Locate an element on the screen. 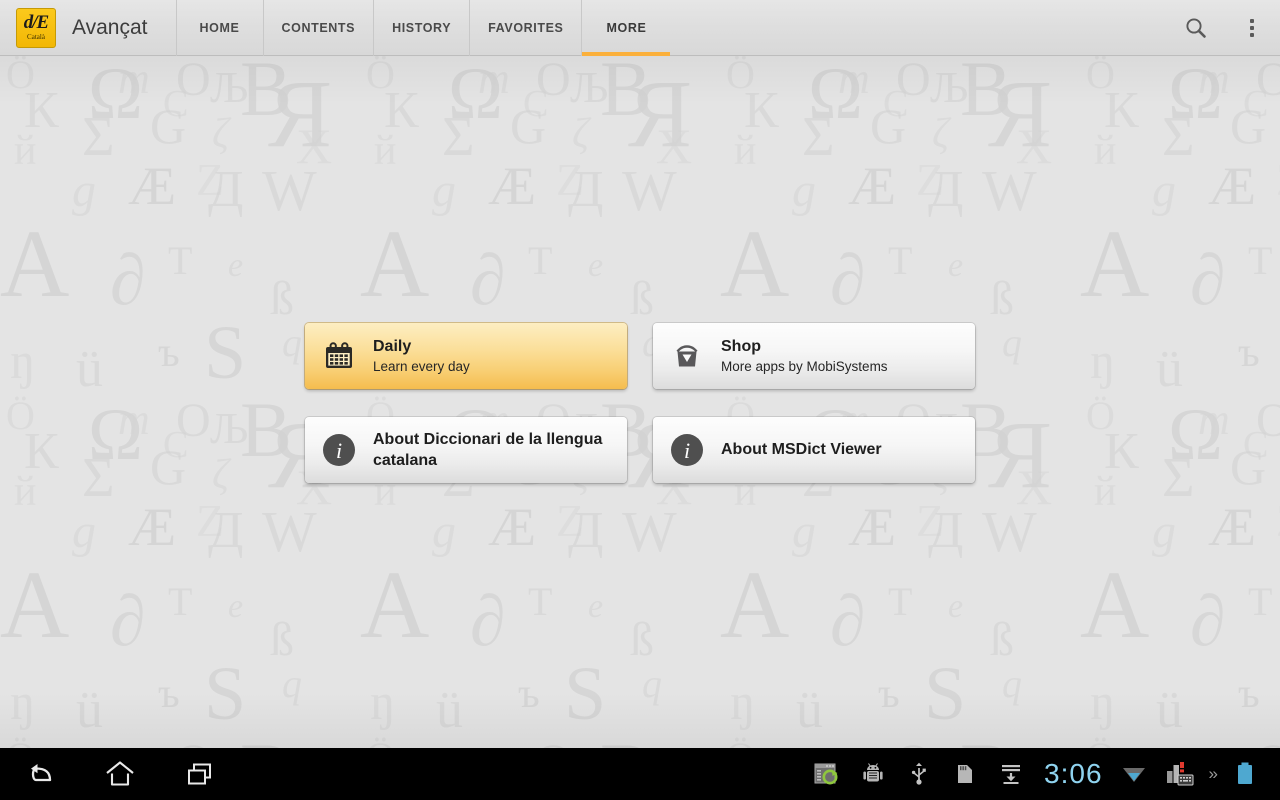 The width and height of the screenshot is (1280, 800). tab-more: MORE is located at coordinates (626, 28).